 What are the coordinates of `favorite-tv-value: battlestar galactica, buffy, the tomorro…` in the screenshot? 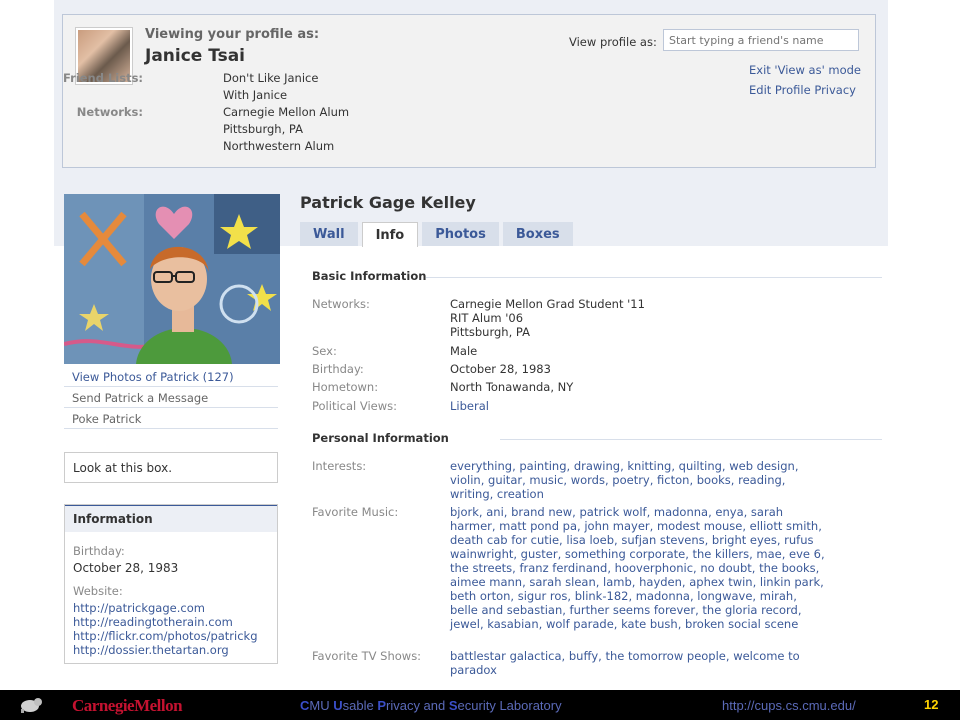 It's located at (639, 663).